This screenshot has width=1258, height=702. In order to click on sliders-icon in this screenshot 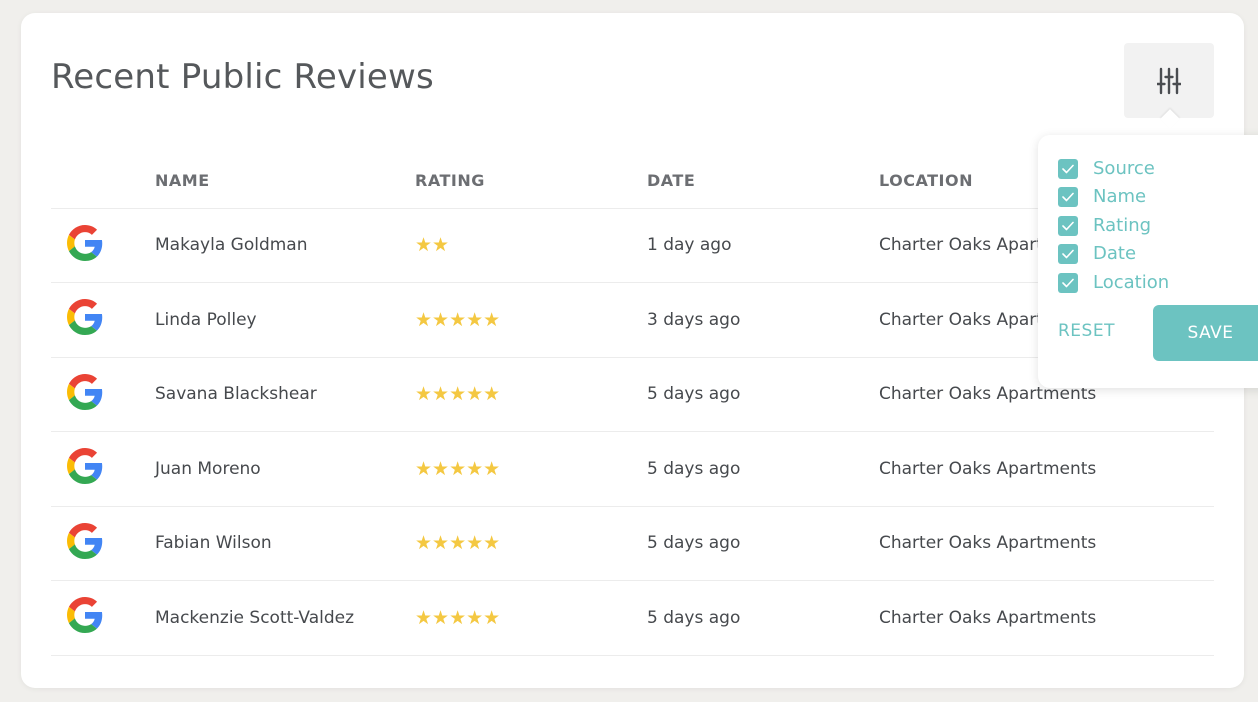, I will do `click(1169, 80)`.